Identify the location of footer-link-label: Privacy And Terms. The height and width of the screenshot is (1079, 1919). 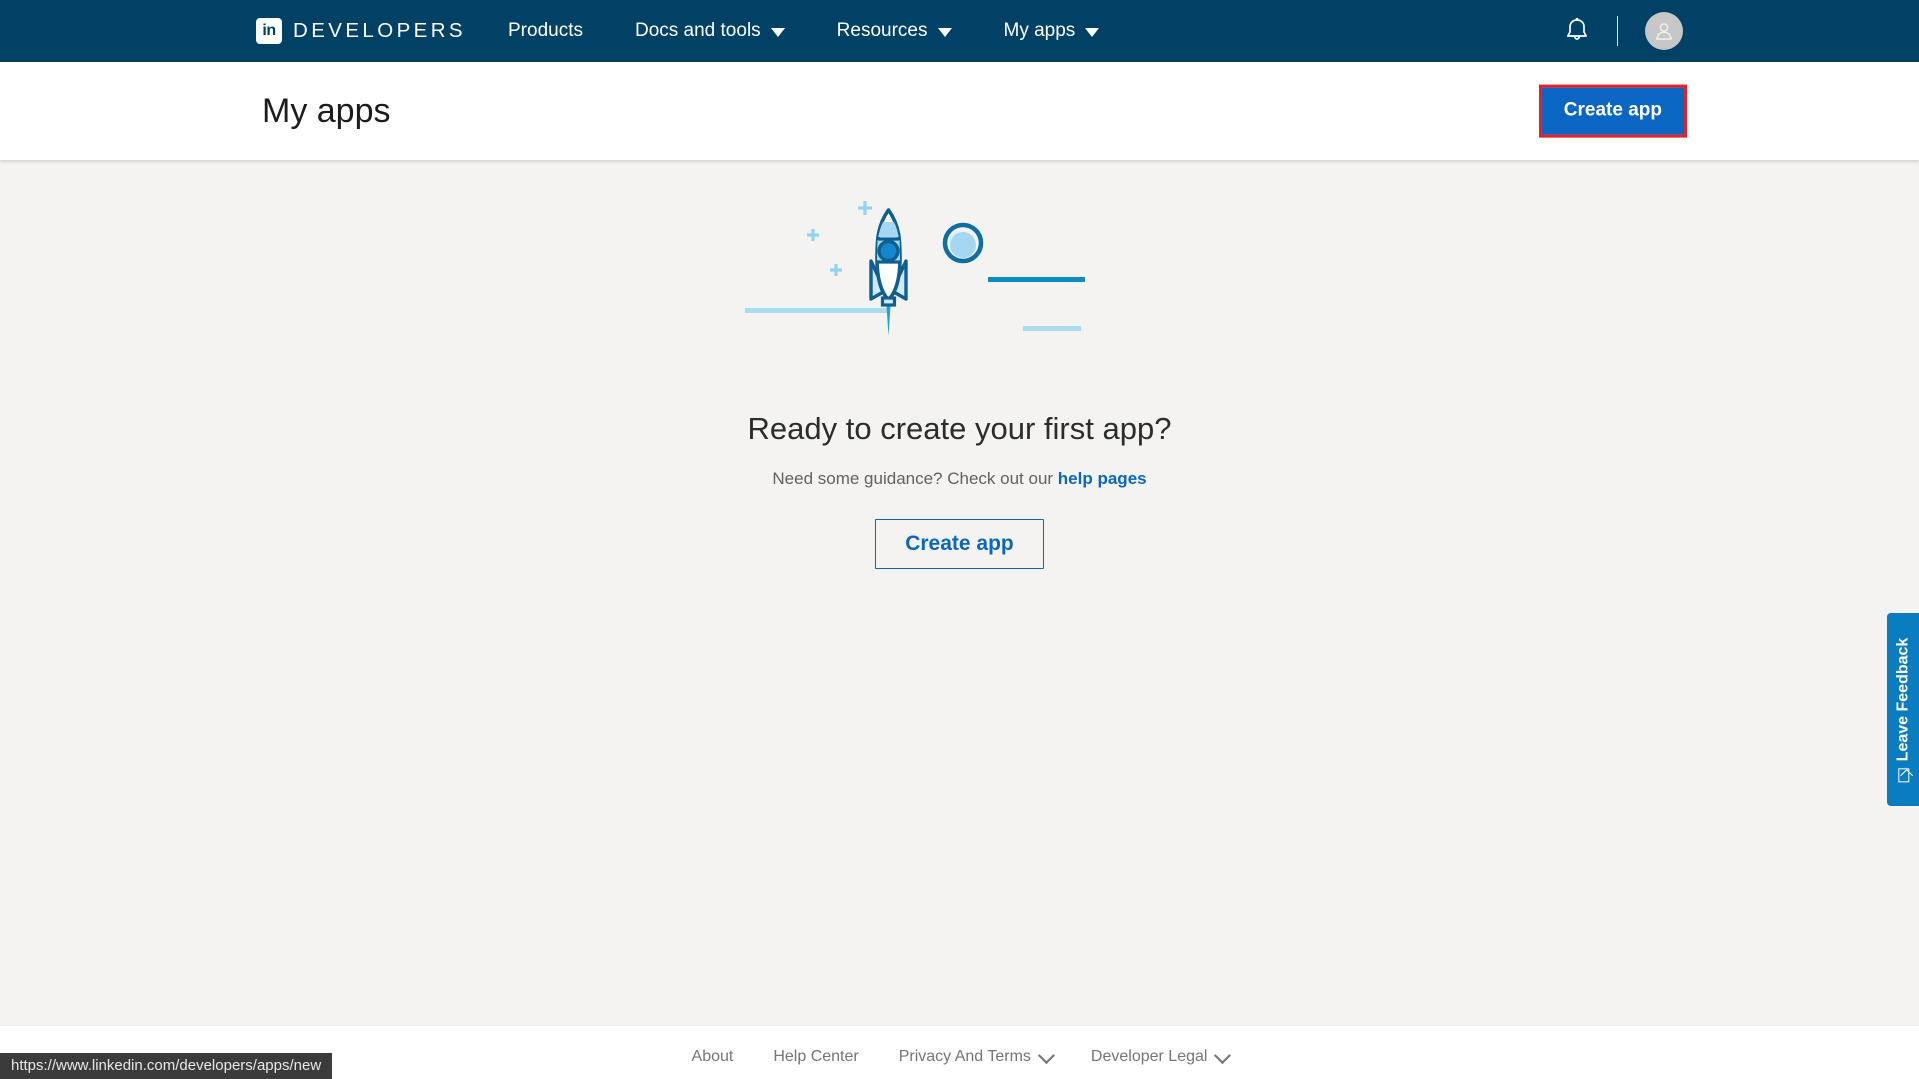
(964, 1056).